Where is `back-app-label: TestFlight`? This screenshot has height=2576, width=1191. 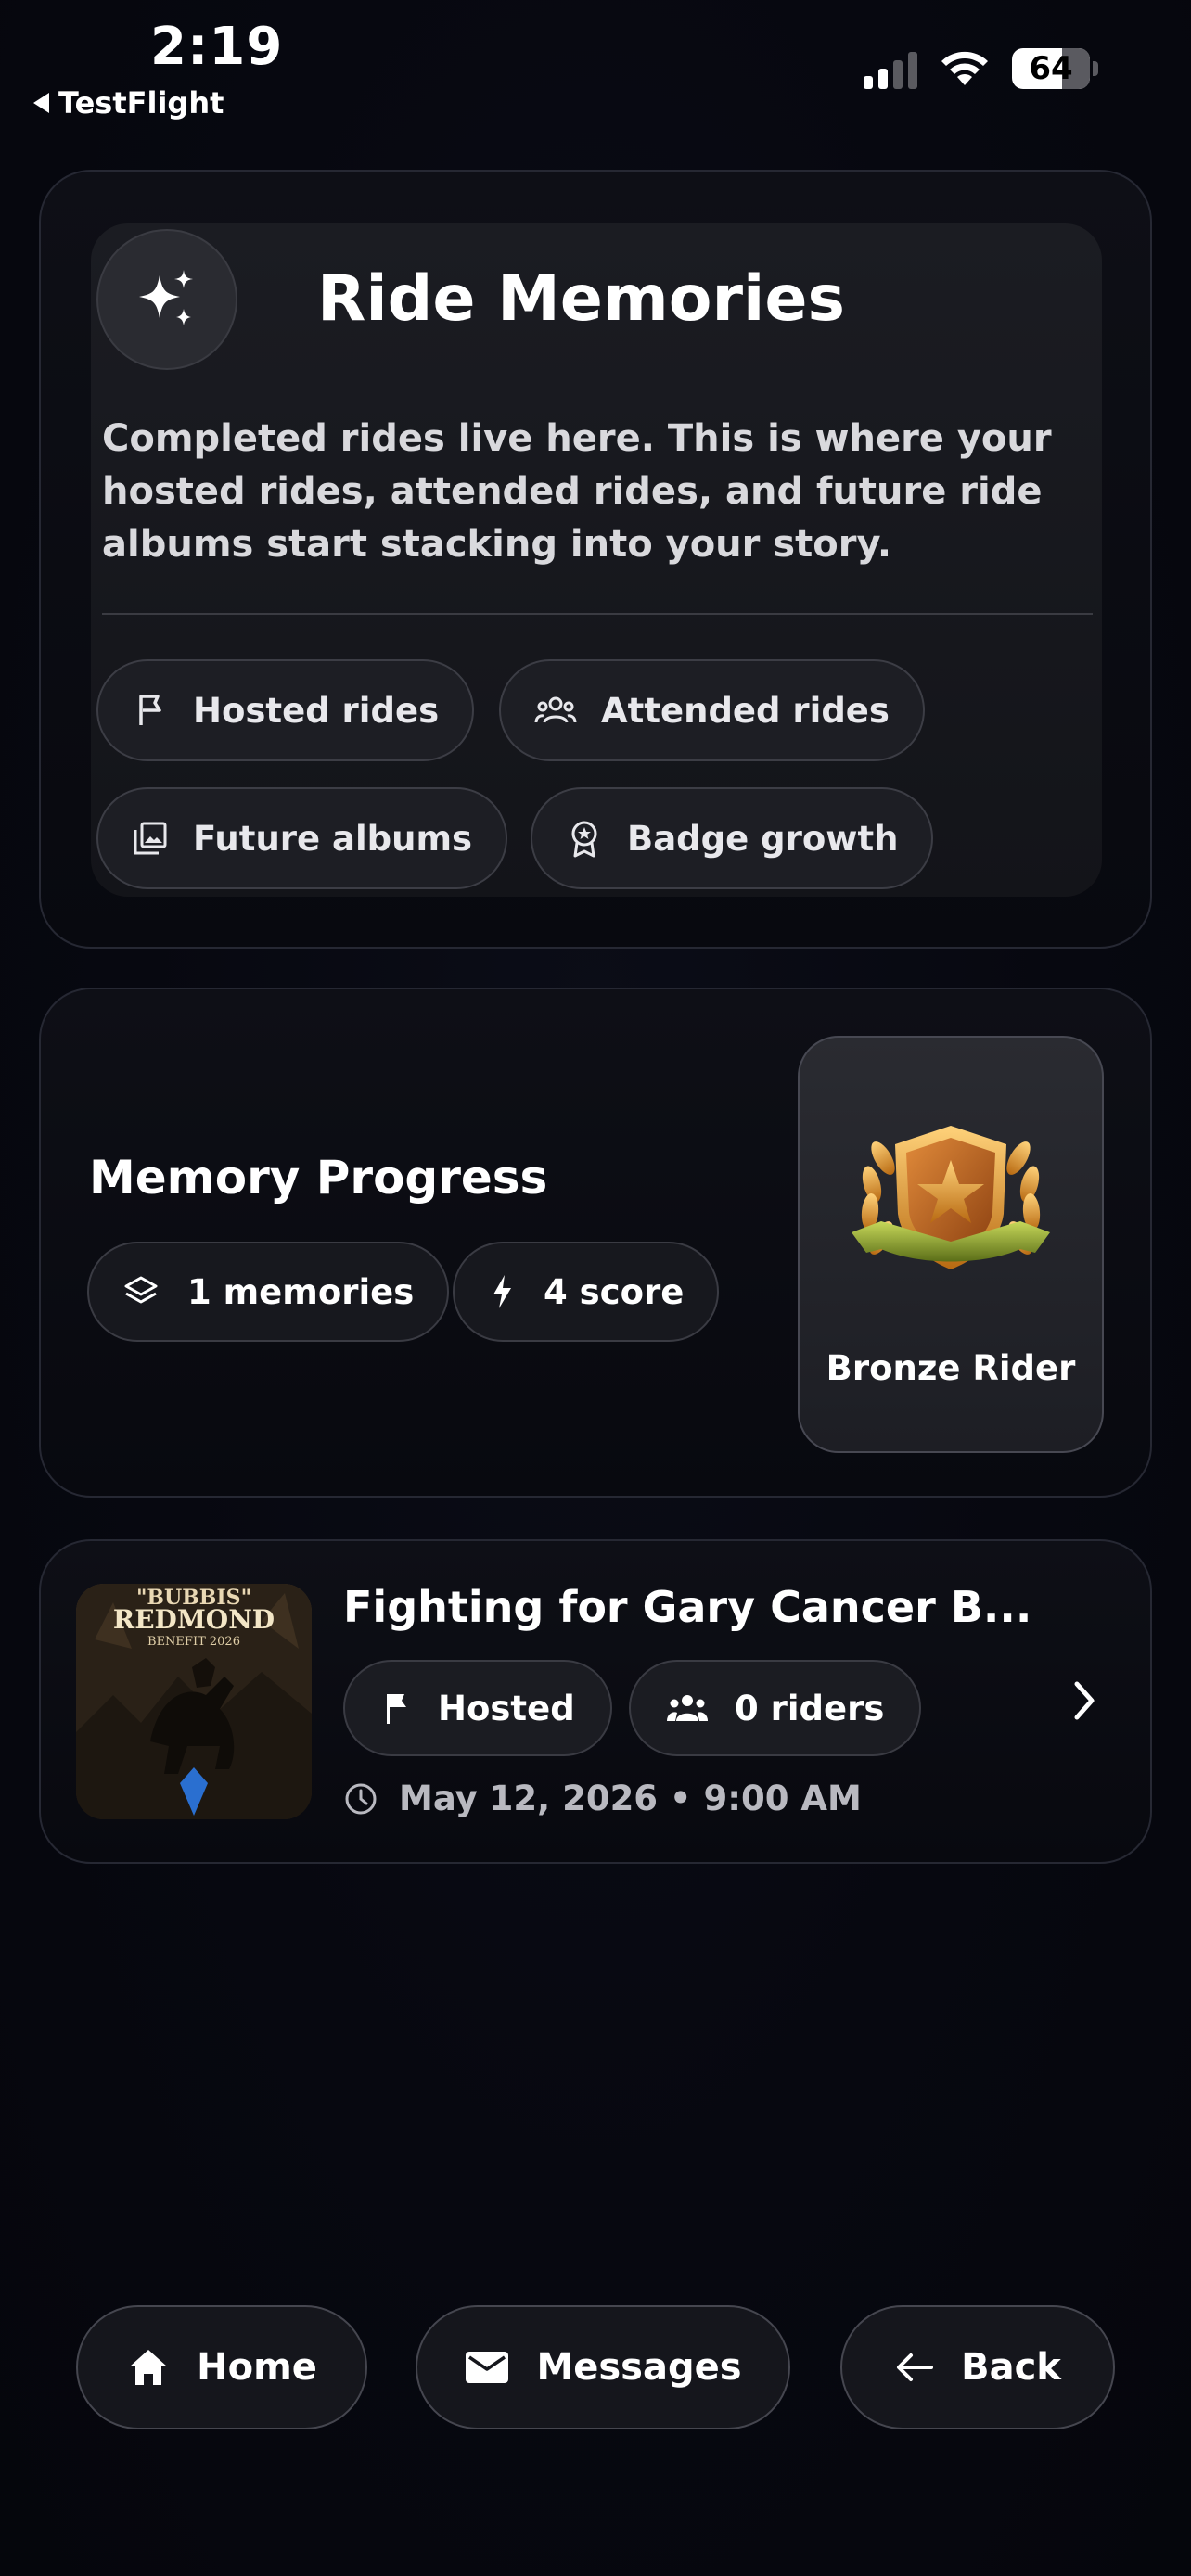 back-app-label: TestFlight is located at coordinates (141, 103).